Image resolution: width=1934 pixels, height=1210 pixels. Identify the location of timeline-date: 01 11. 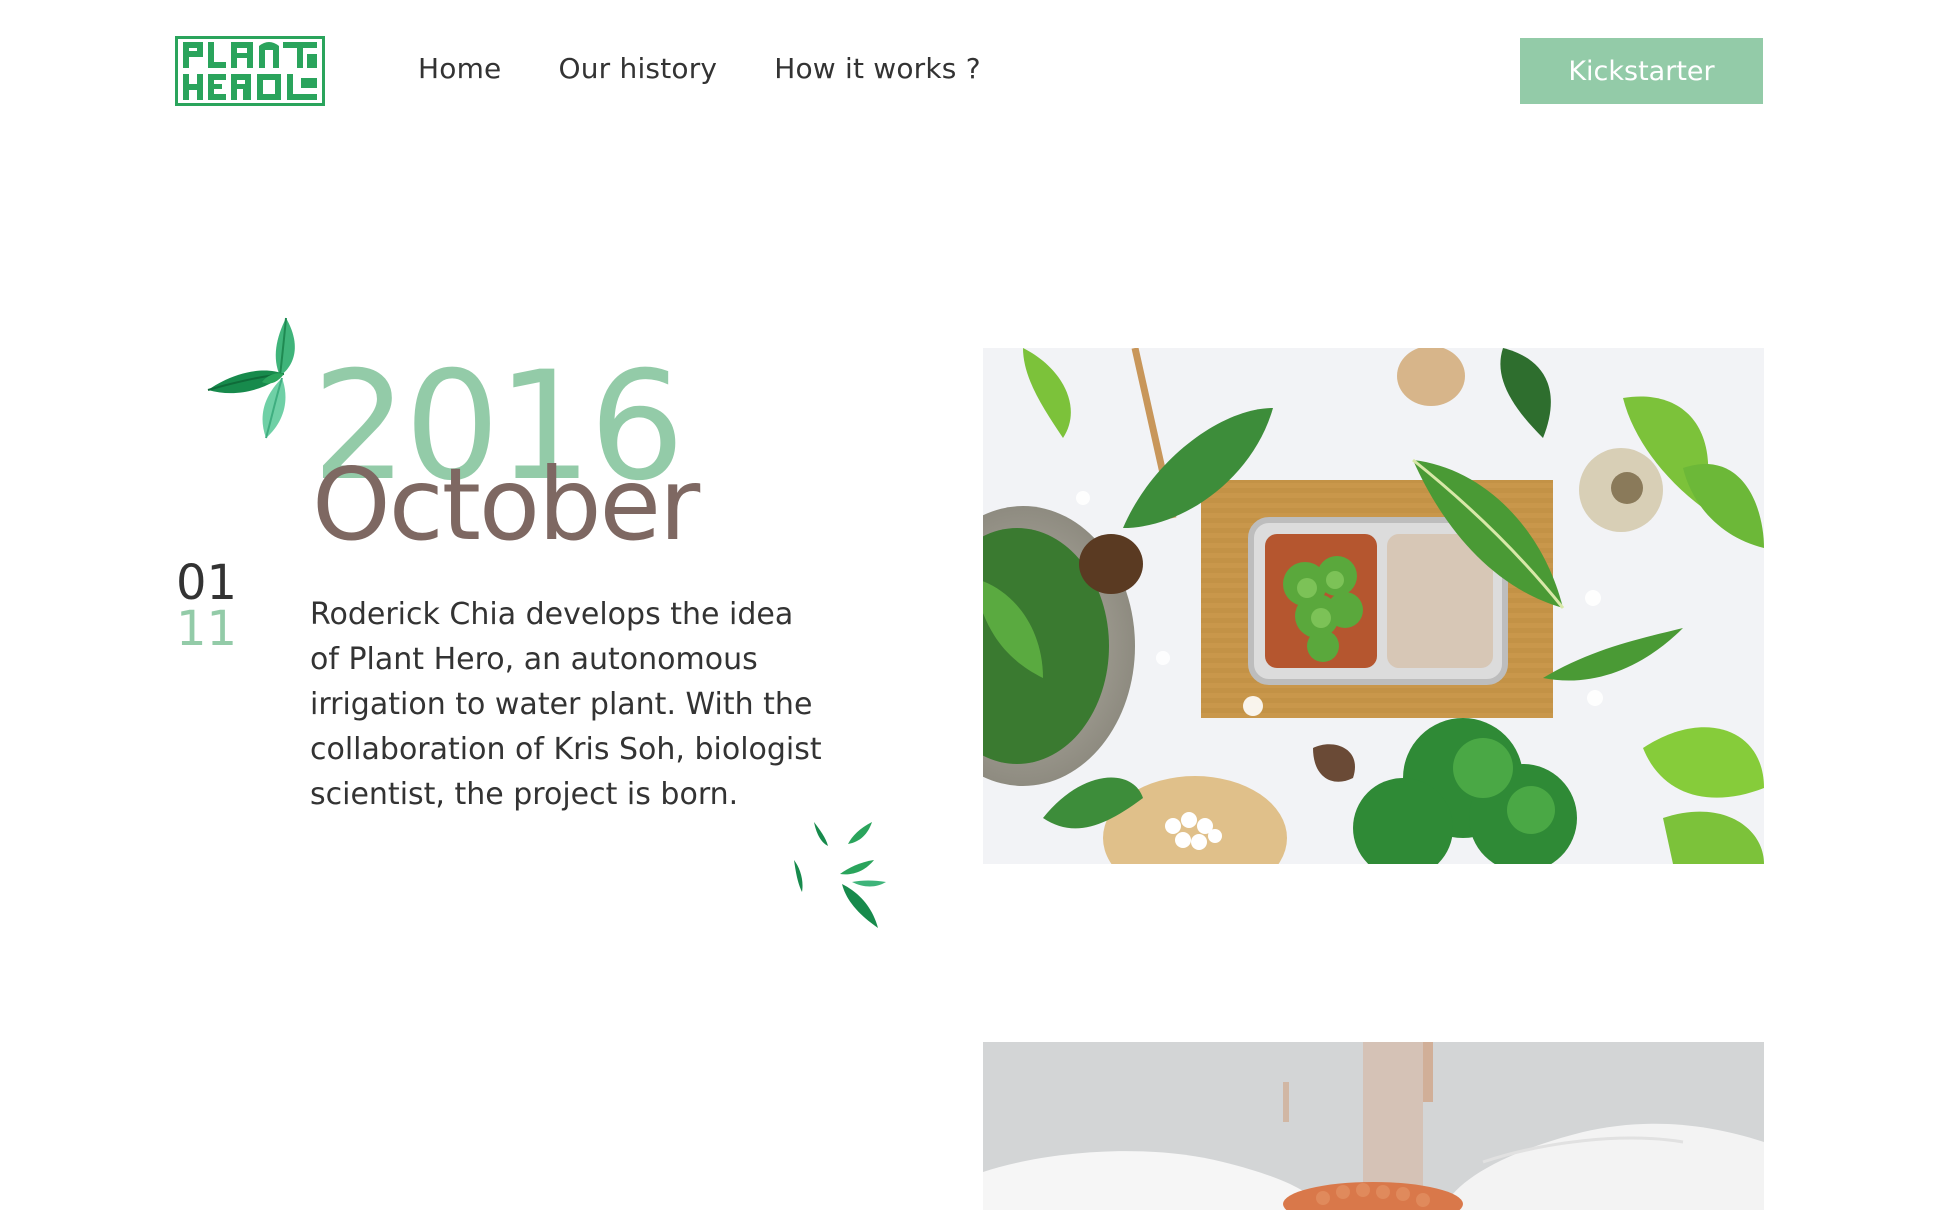
(207, 606).